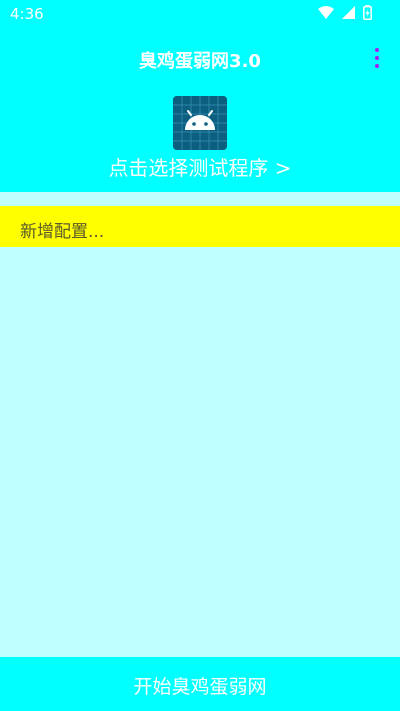 This screenshot has width=400, height=711. I want to click on app-title: 臭鸡蛋弱网3.0, so click(200, 61).